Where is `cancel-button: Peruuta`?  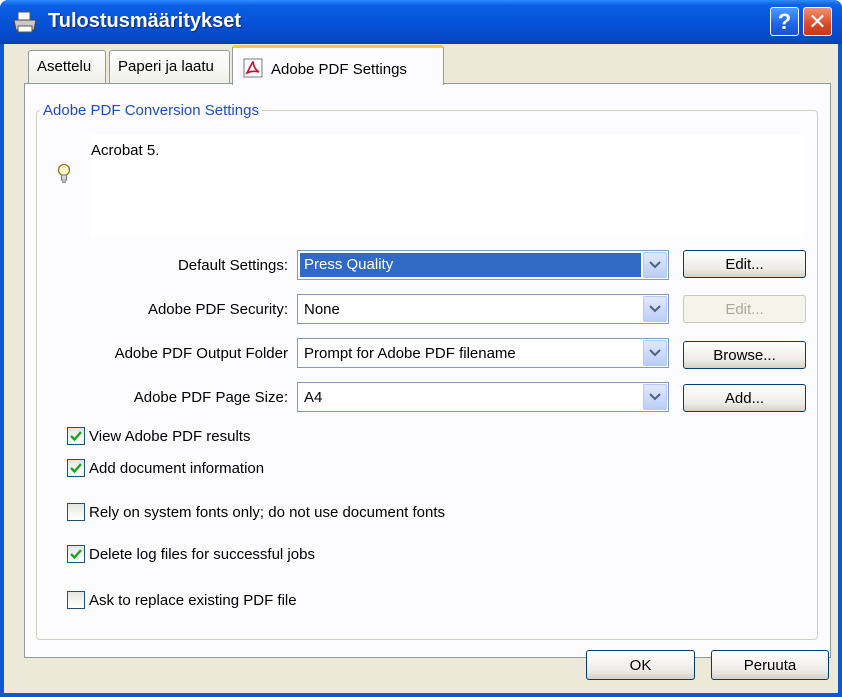 cancel-button: Peruuta is located at coordinates (770, 665).